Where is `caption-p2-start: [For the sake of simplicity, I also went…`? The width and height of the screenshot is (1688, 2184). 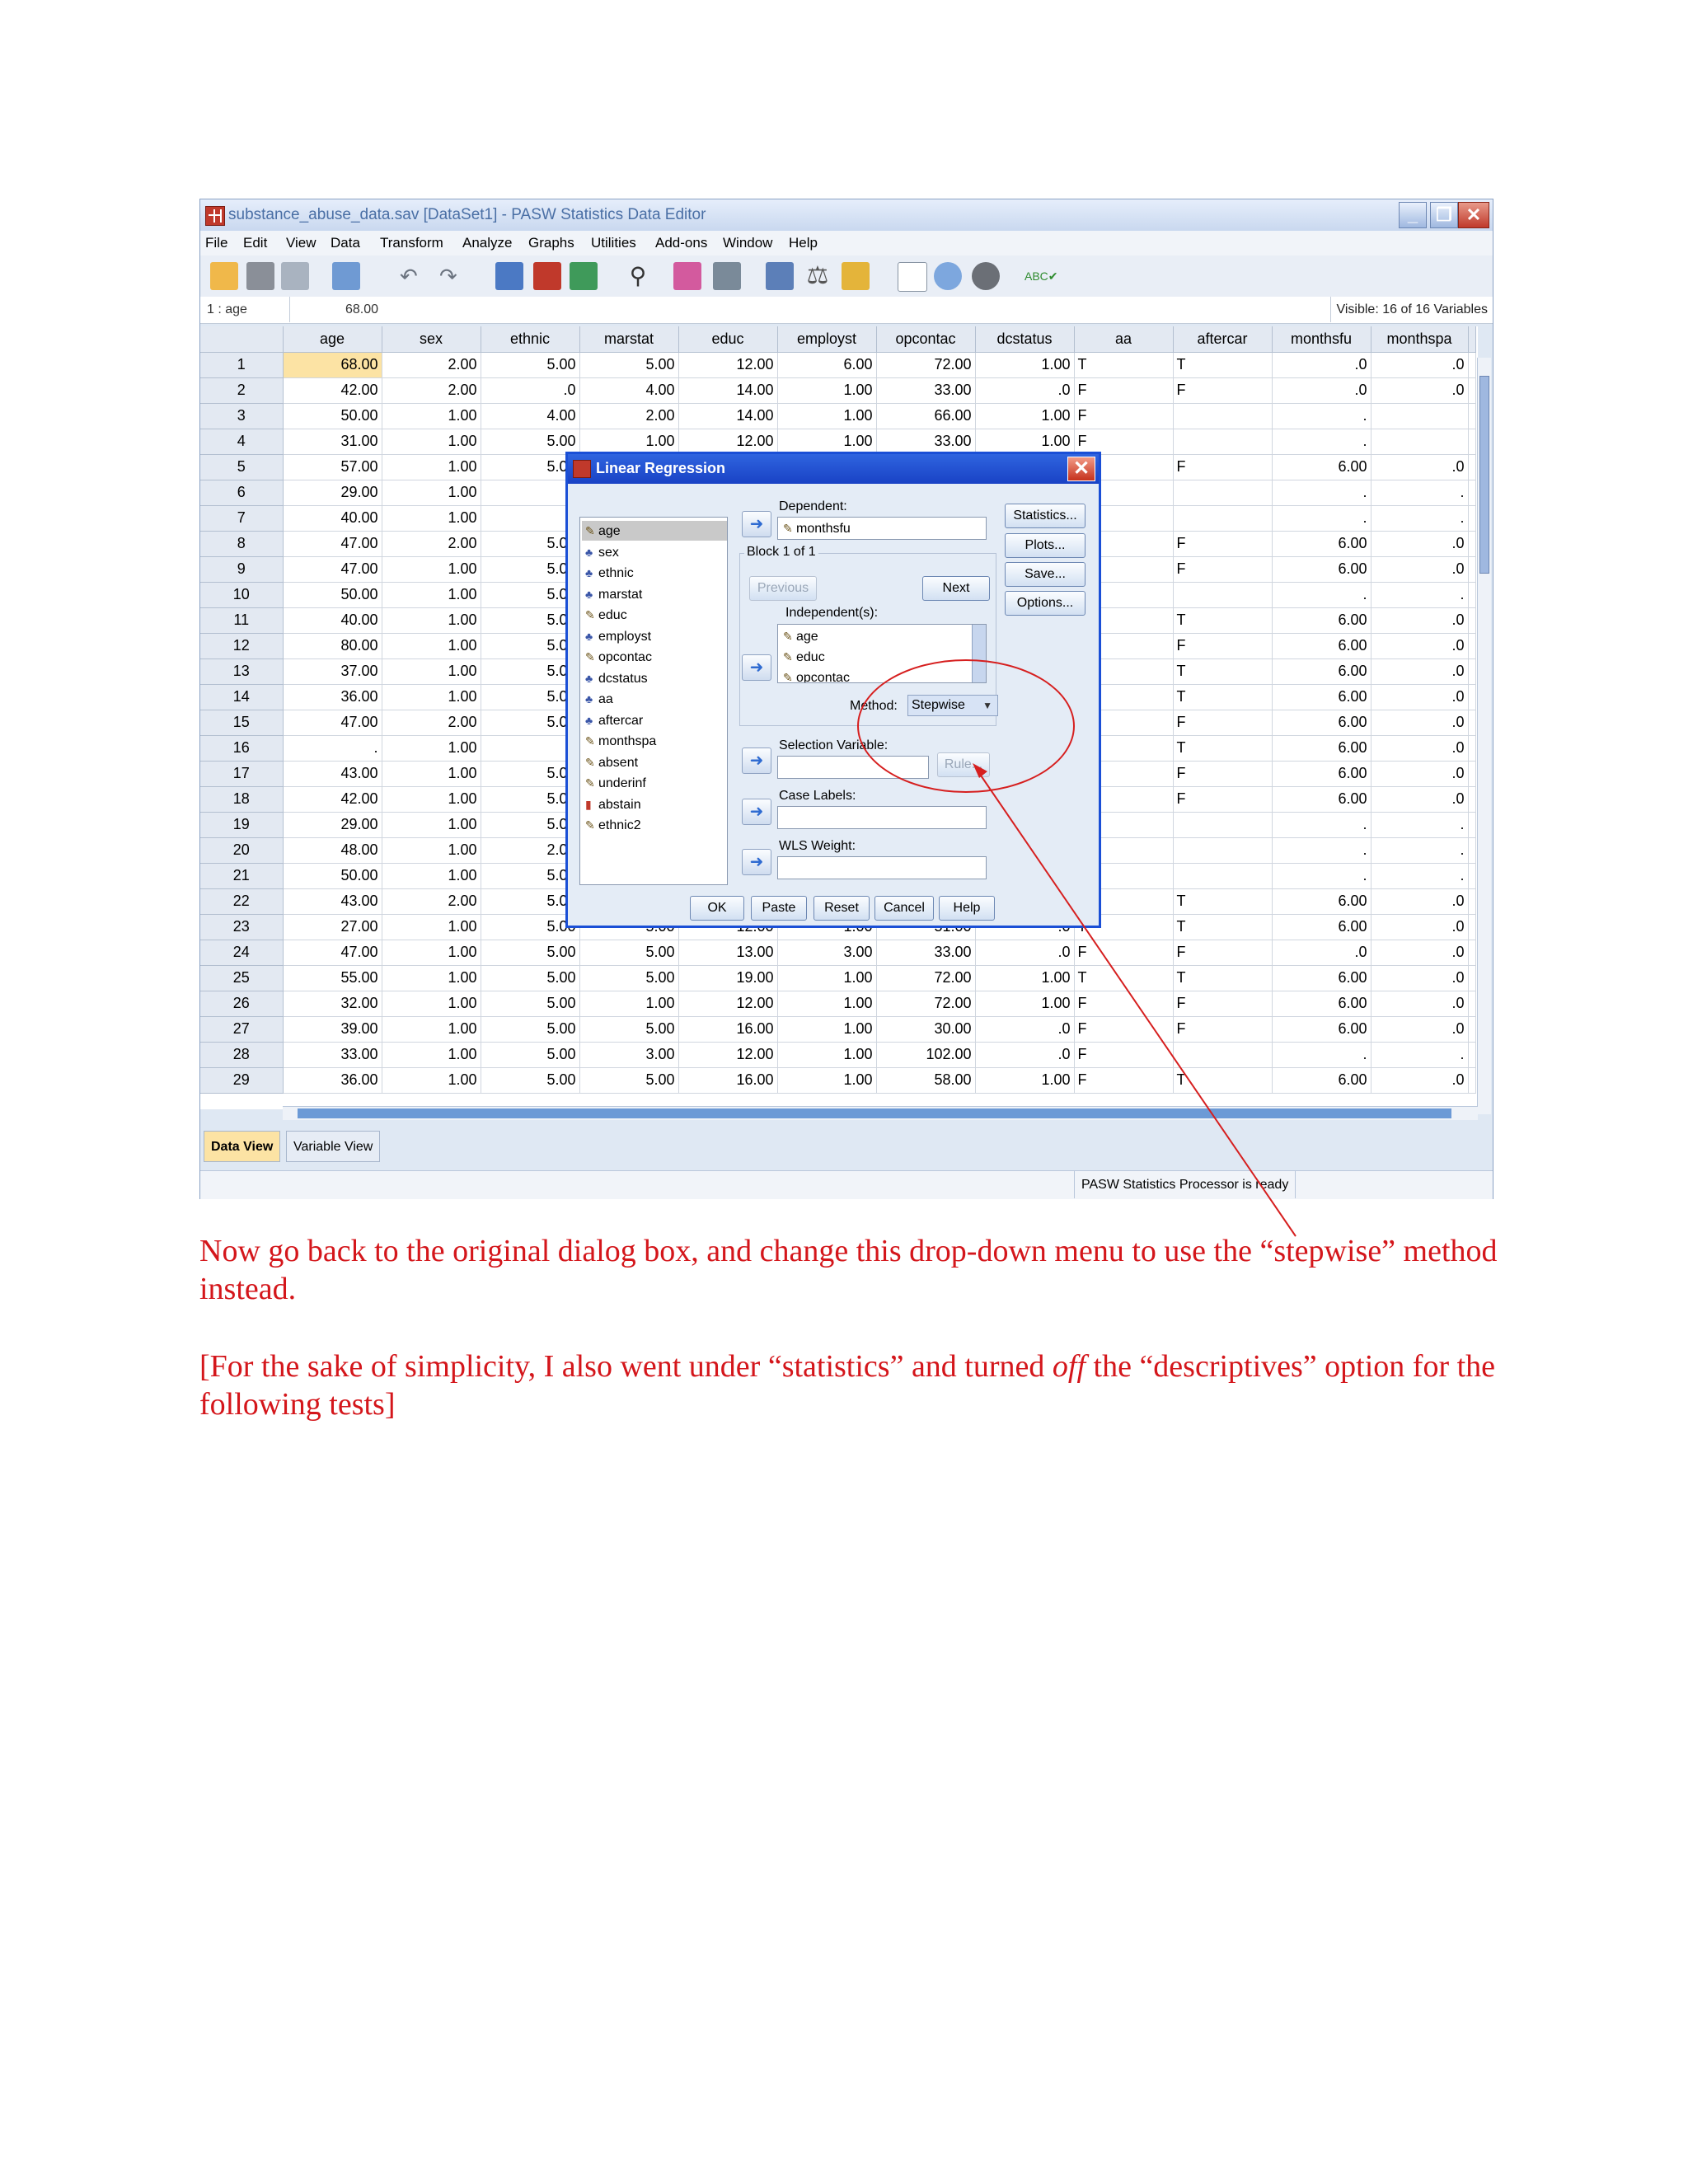
caption-p2-start: [For the sake of simplicity, I also went… is located at coordinates (626, 1366).